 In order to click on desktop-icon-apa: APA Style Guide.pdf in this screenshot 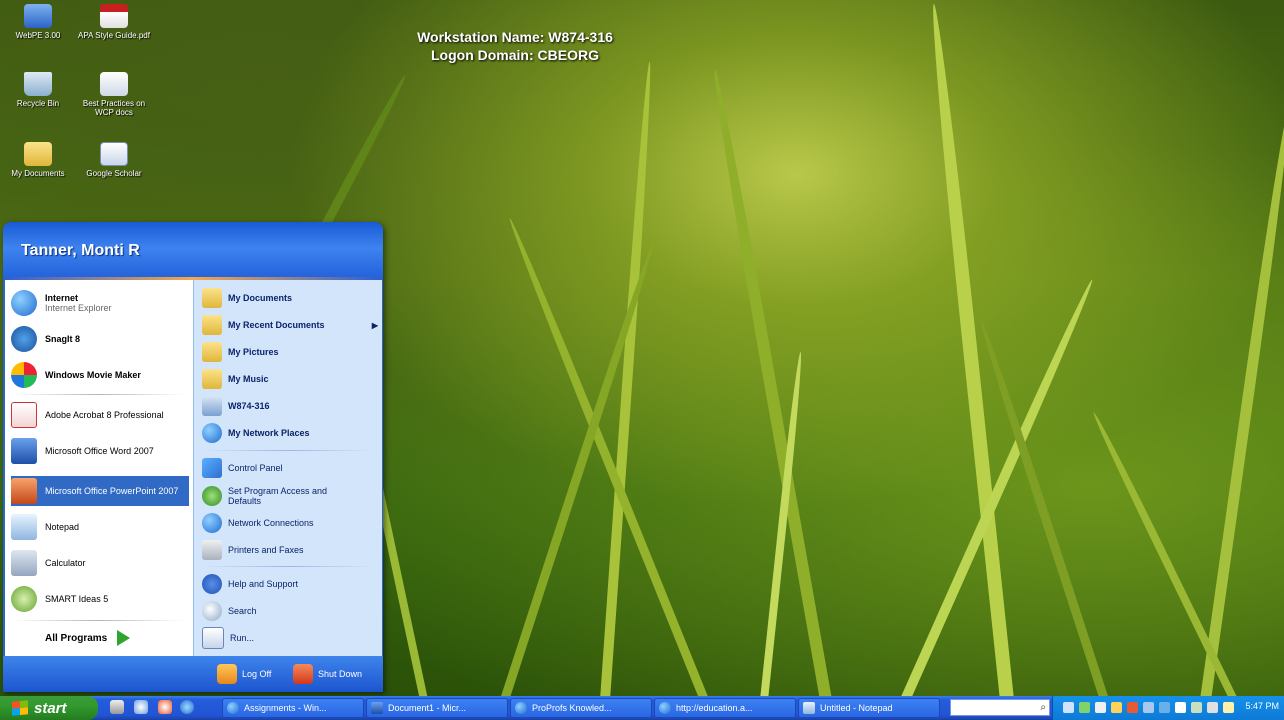, I will do `click(114, 22)`.